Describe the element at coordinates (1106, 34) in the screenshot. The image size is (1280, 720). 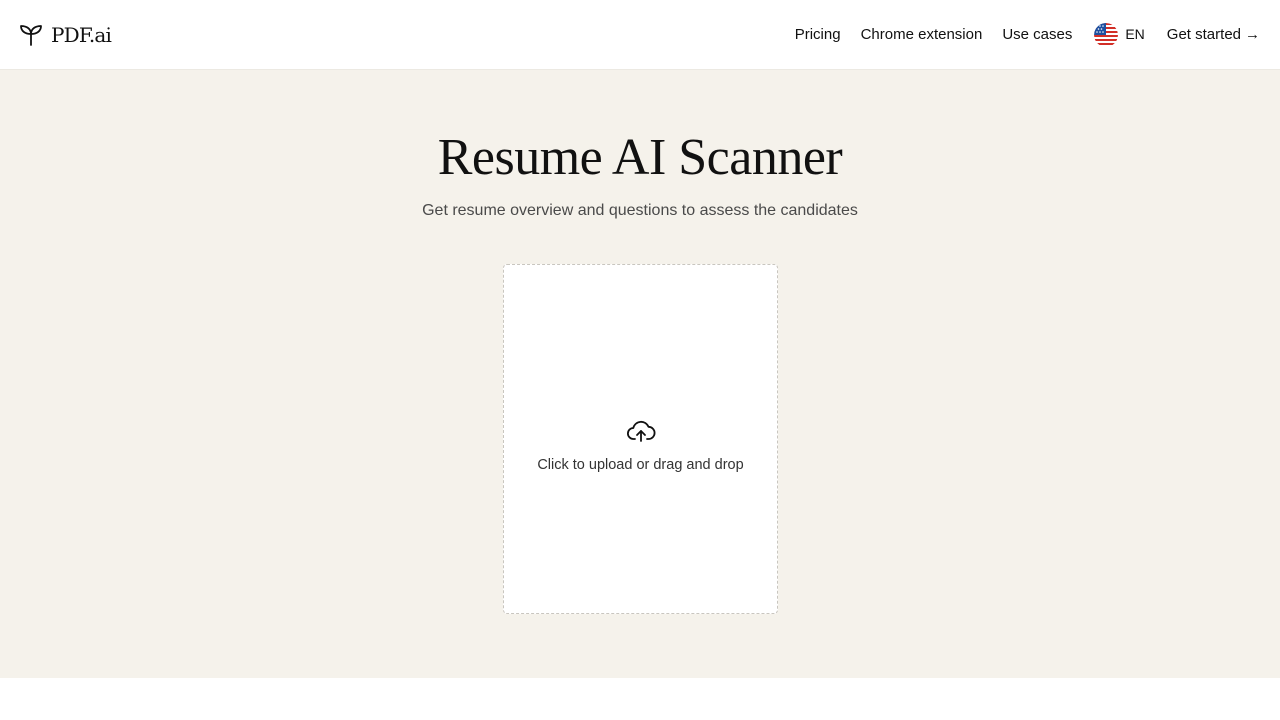
I see `us-flag-icon` at that location.